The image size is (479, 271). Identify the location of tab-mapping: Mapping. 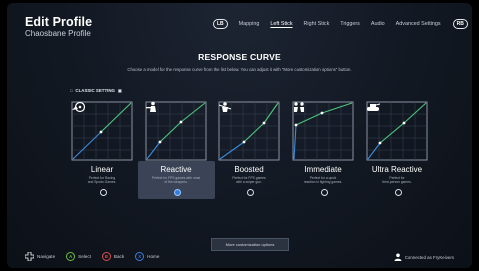
(249, 24).